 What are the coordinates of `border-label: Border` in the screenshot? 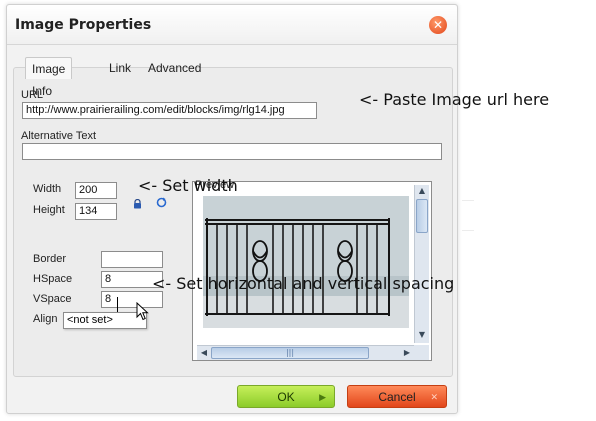 It's located at (50, 259).